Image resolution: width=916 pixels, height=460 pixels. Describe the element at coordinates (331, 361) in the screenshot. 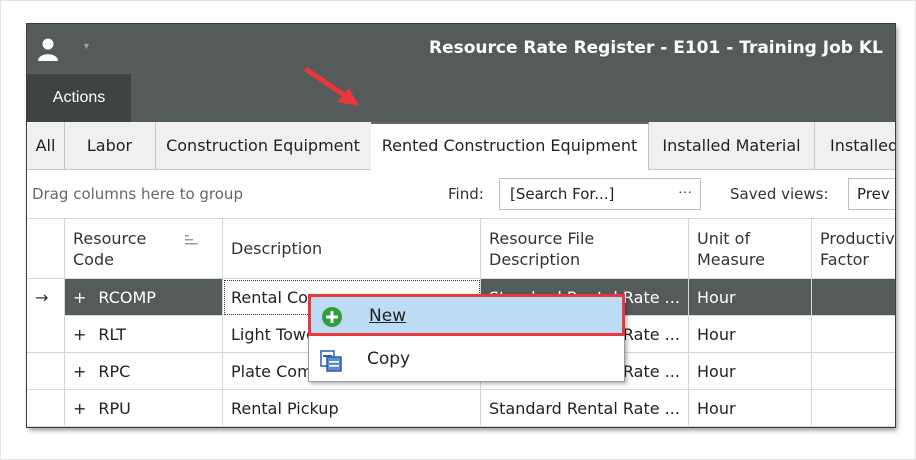

I see `copy-icon` at that location.